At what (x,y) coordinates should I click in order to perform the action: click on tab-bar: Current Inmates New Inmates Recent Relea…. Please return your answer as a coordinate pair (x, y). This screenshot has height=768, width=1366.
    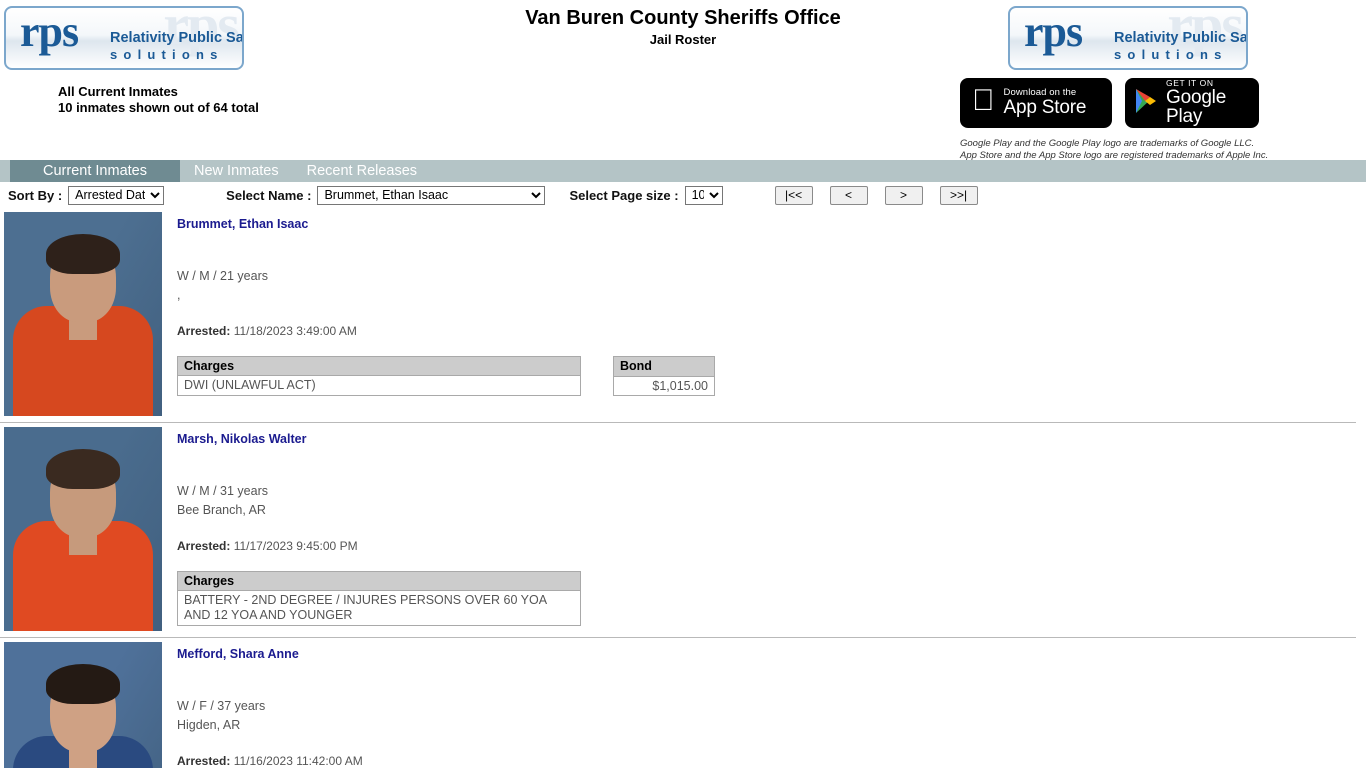
    Looking at the image, I should click on (683, 171).